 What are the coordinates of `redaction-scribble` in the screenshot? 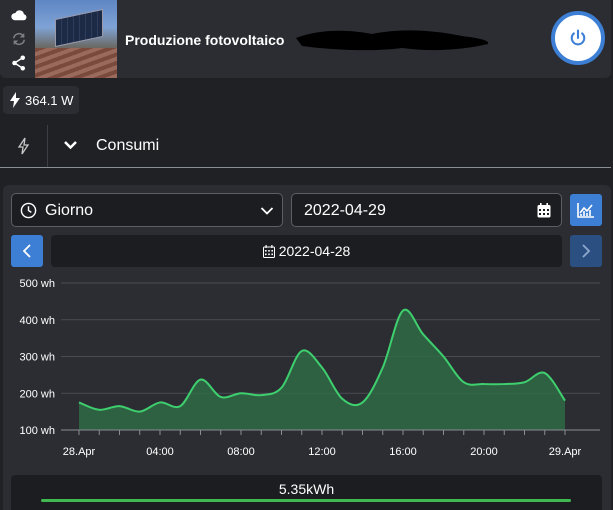 It's located at (392, 40).